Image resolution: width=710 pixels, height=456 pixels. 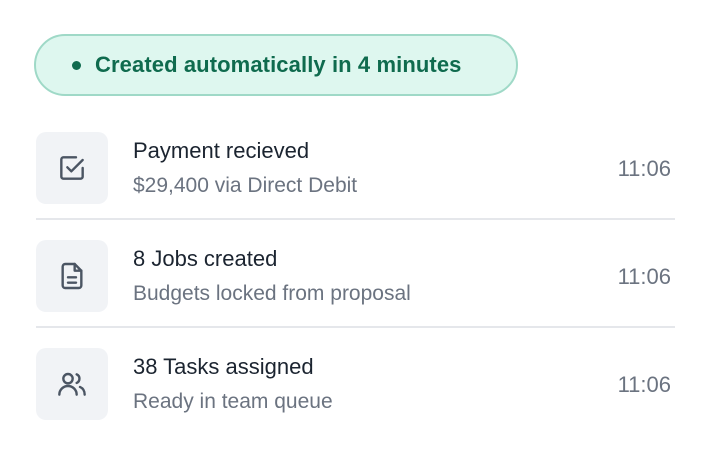 I want to click on activity-title: Payment recieved, so click(x=221, y=150).